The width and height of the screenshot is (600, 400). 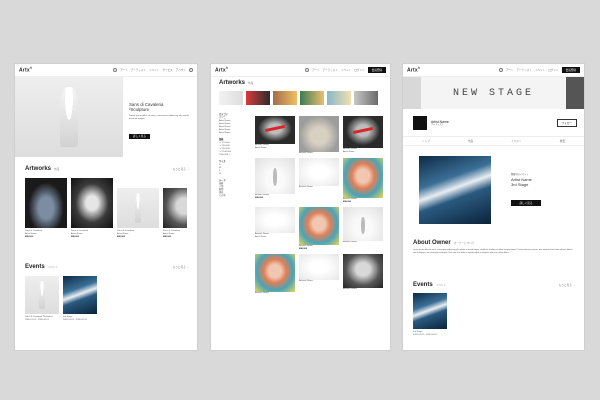 What do you see at coordinates (455, 190) in the screenshot?
I see `feature-image` at bounding box center [455, 190].